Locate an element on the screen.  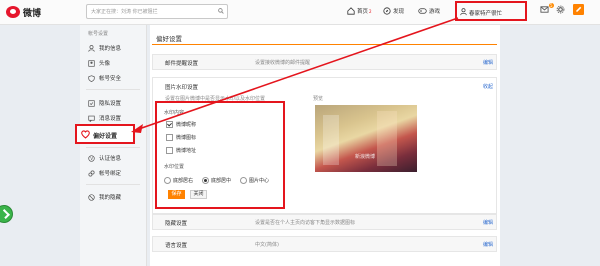
verify-icon: V is located at coordinates (91, 158).